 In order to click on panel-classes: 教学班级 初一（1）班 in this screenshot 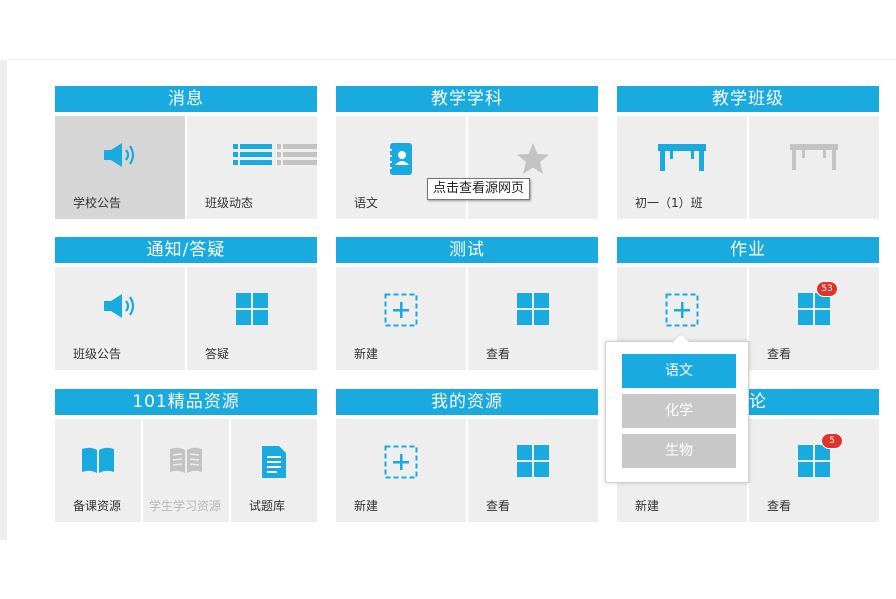, I will do `click(748, 152)`.